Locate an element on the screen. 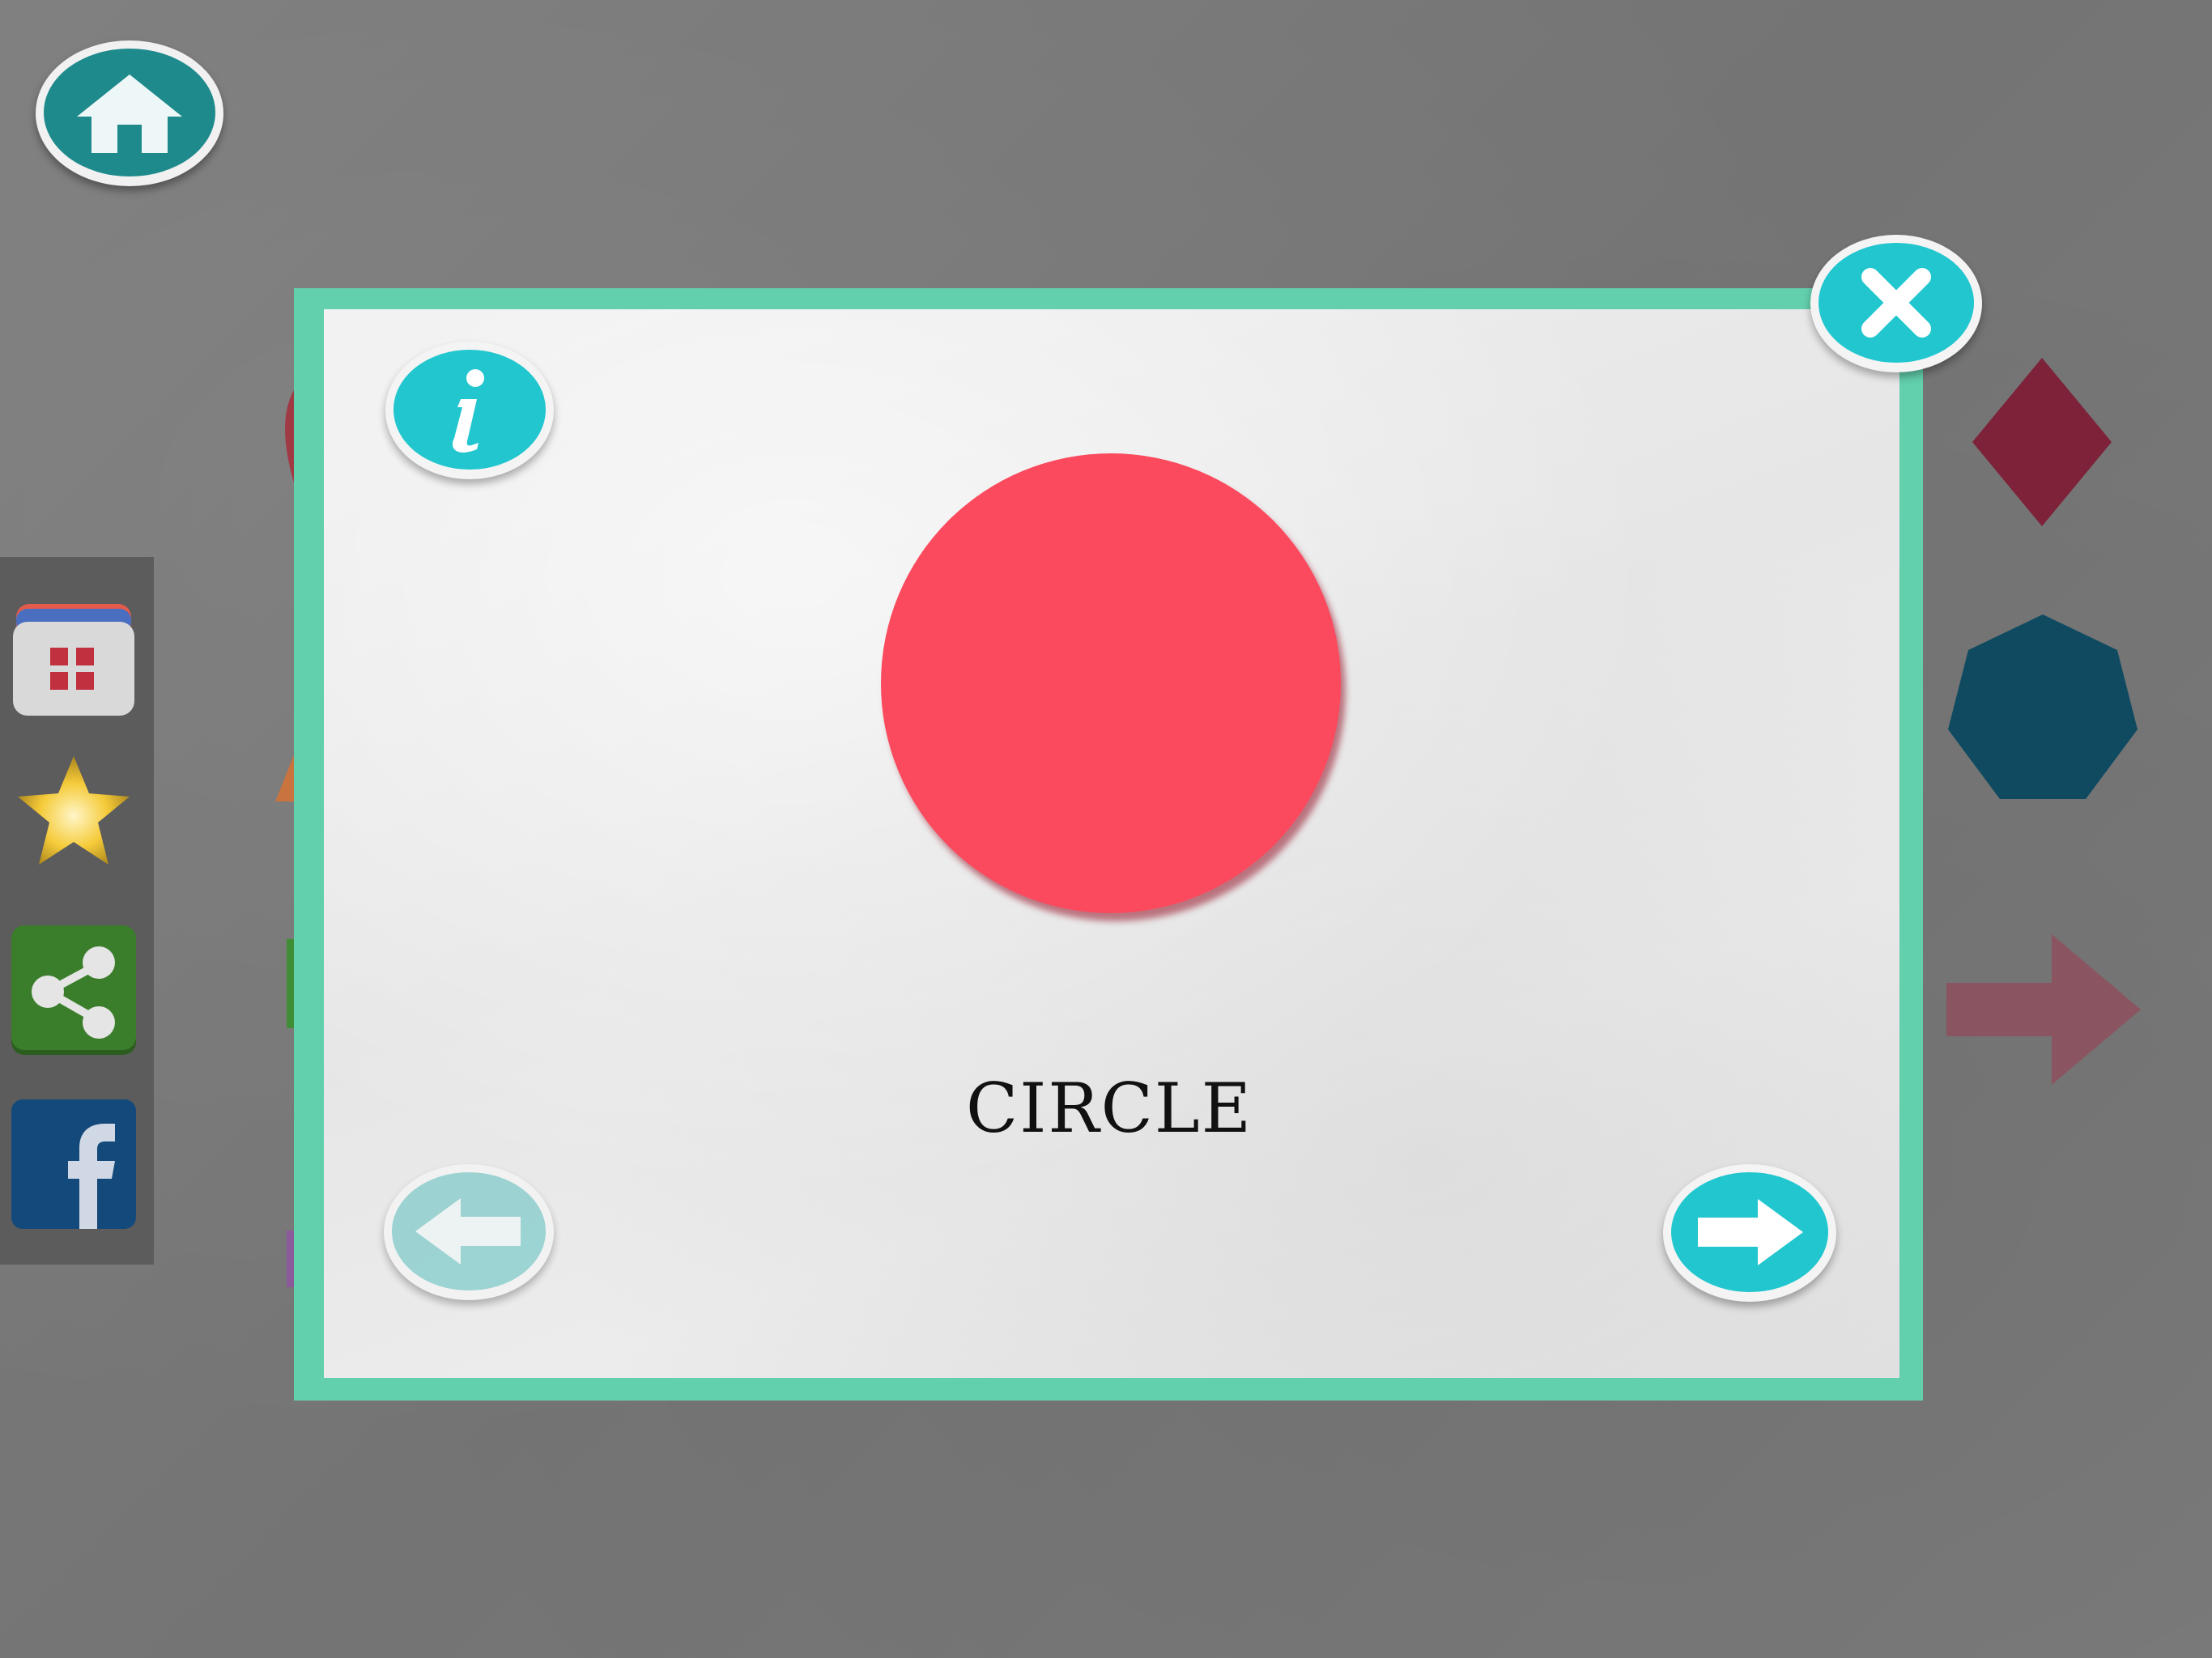  previous-button is located at coordinates (469, 1232).